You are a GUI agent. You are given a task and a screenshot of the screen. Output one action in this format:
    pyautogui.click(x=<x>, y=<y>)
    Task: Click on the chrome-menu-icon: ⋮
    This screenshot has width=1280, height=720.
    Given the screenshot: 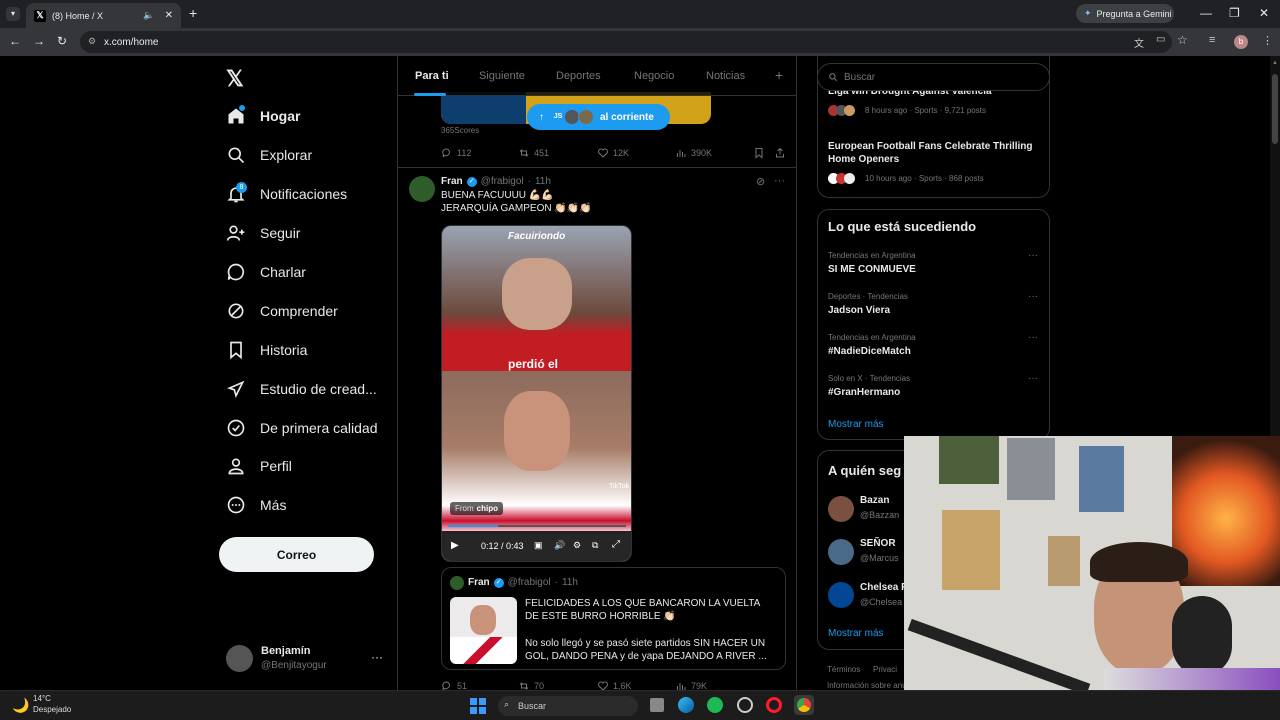 What is the action you would take?
    pyautogui.click(x=1267, y=40)
    